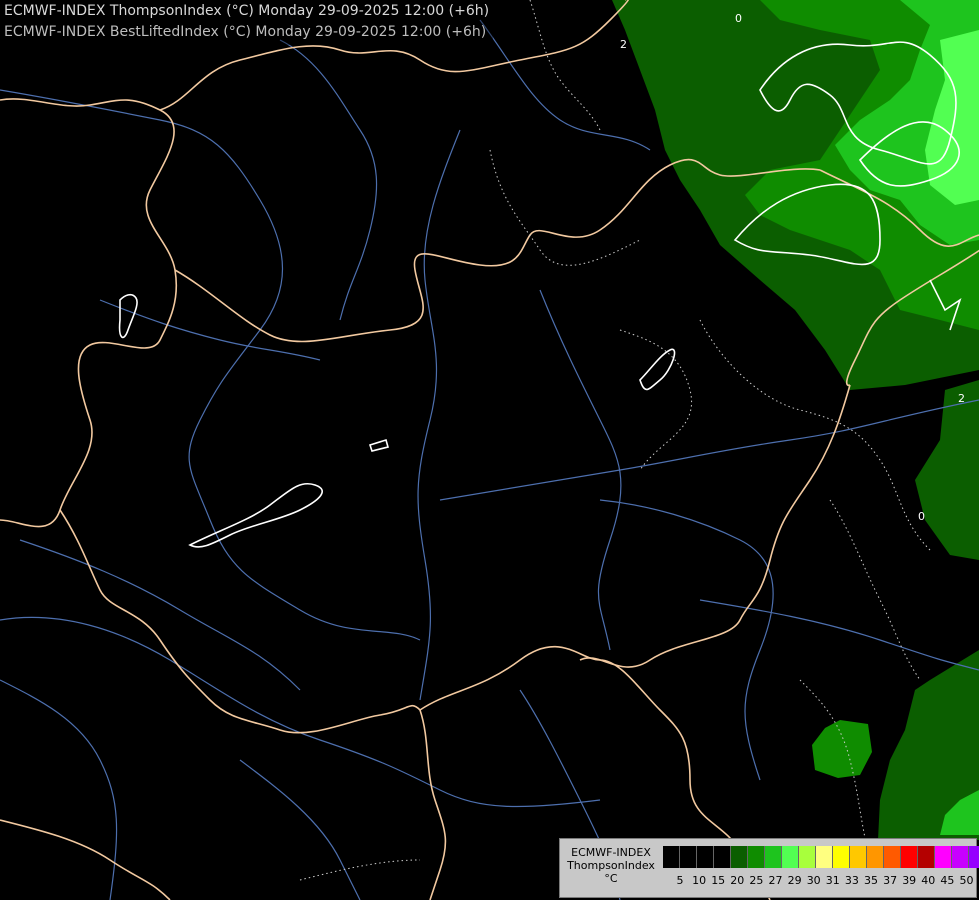  I want to click on legend-tick-label: 33, so click(851, 880).